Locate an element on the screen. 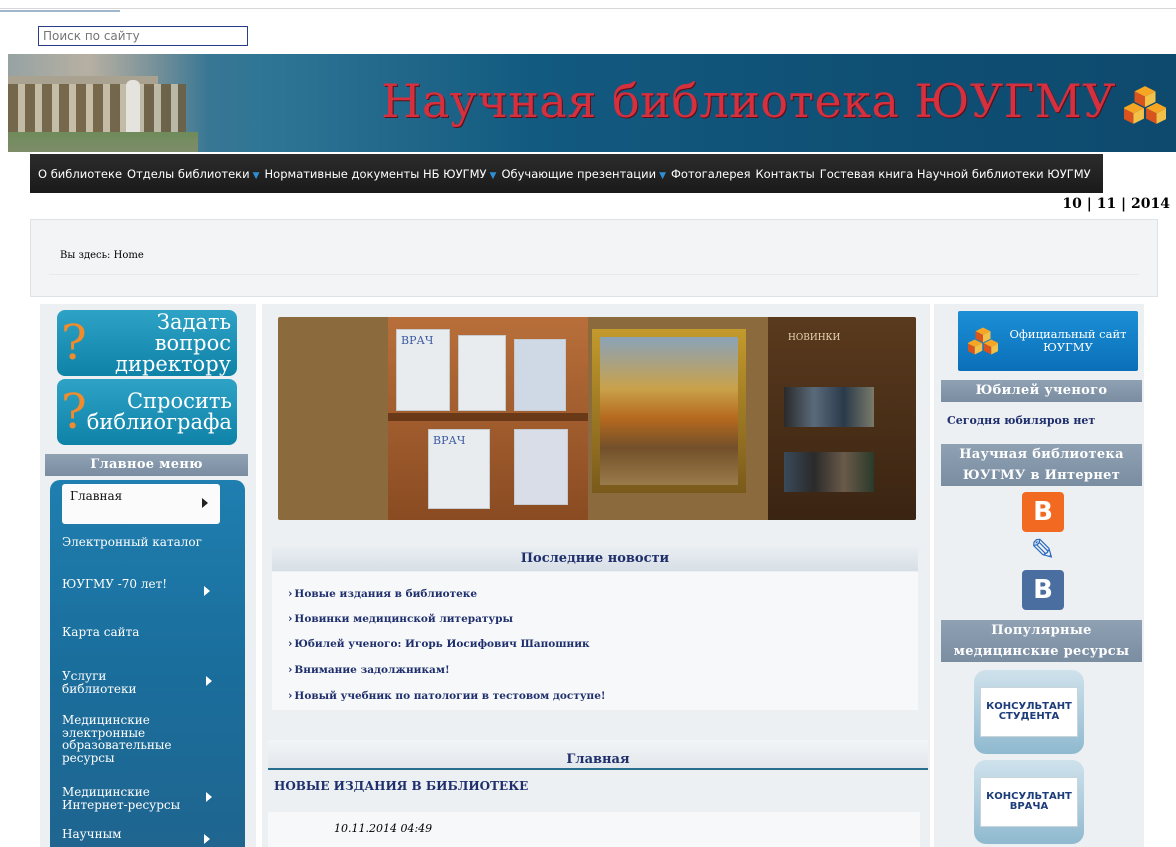 Image resolution: width=1176 pixels, height=847 pixels. nav-about: О библиотеке is located at coordinates (82, 174).